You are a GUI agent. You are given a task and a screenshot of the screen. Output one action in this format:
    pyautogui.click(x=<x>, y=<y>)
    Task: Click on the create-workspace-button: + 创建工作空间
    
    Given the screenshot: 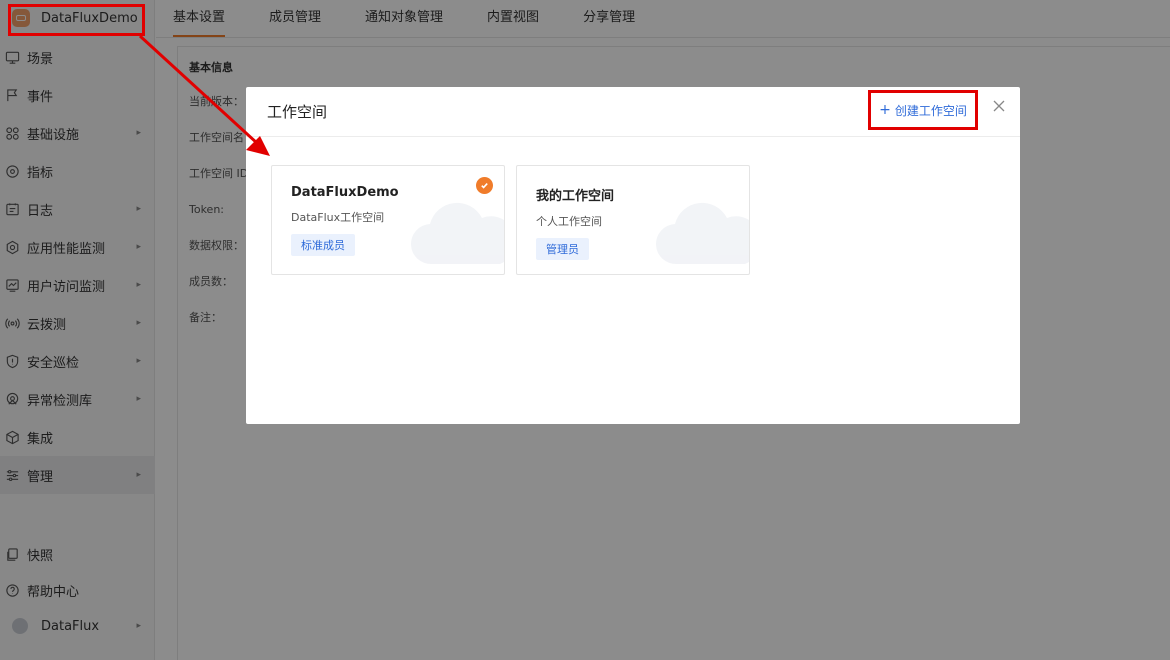 What is the action you would take?
    pyautogui.click(x=923, y=110)
    